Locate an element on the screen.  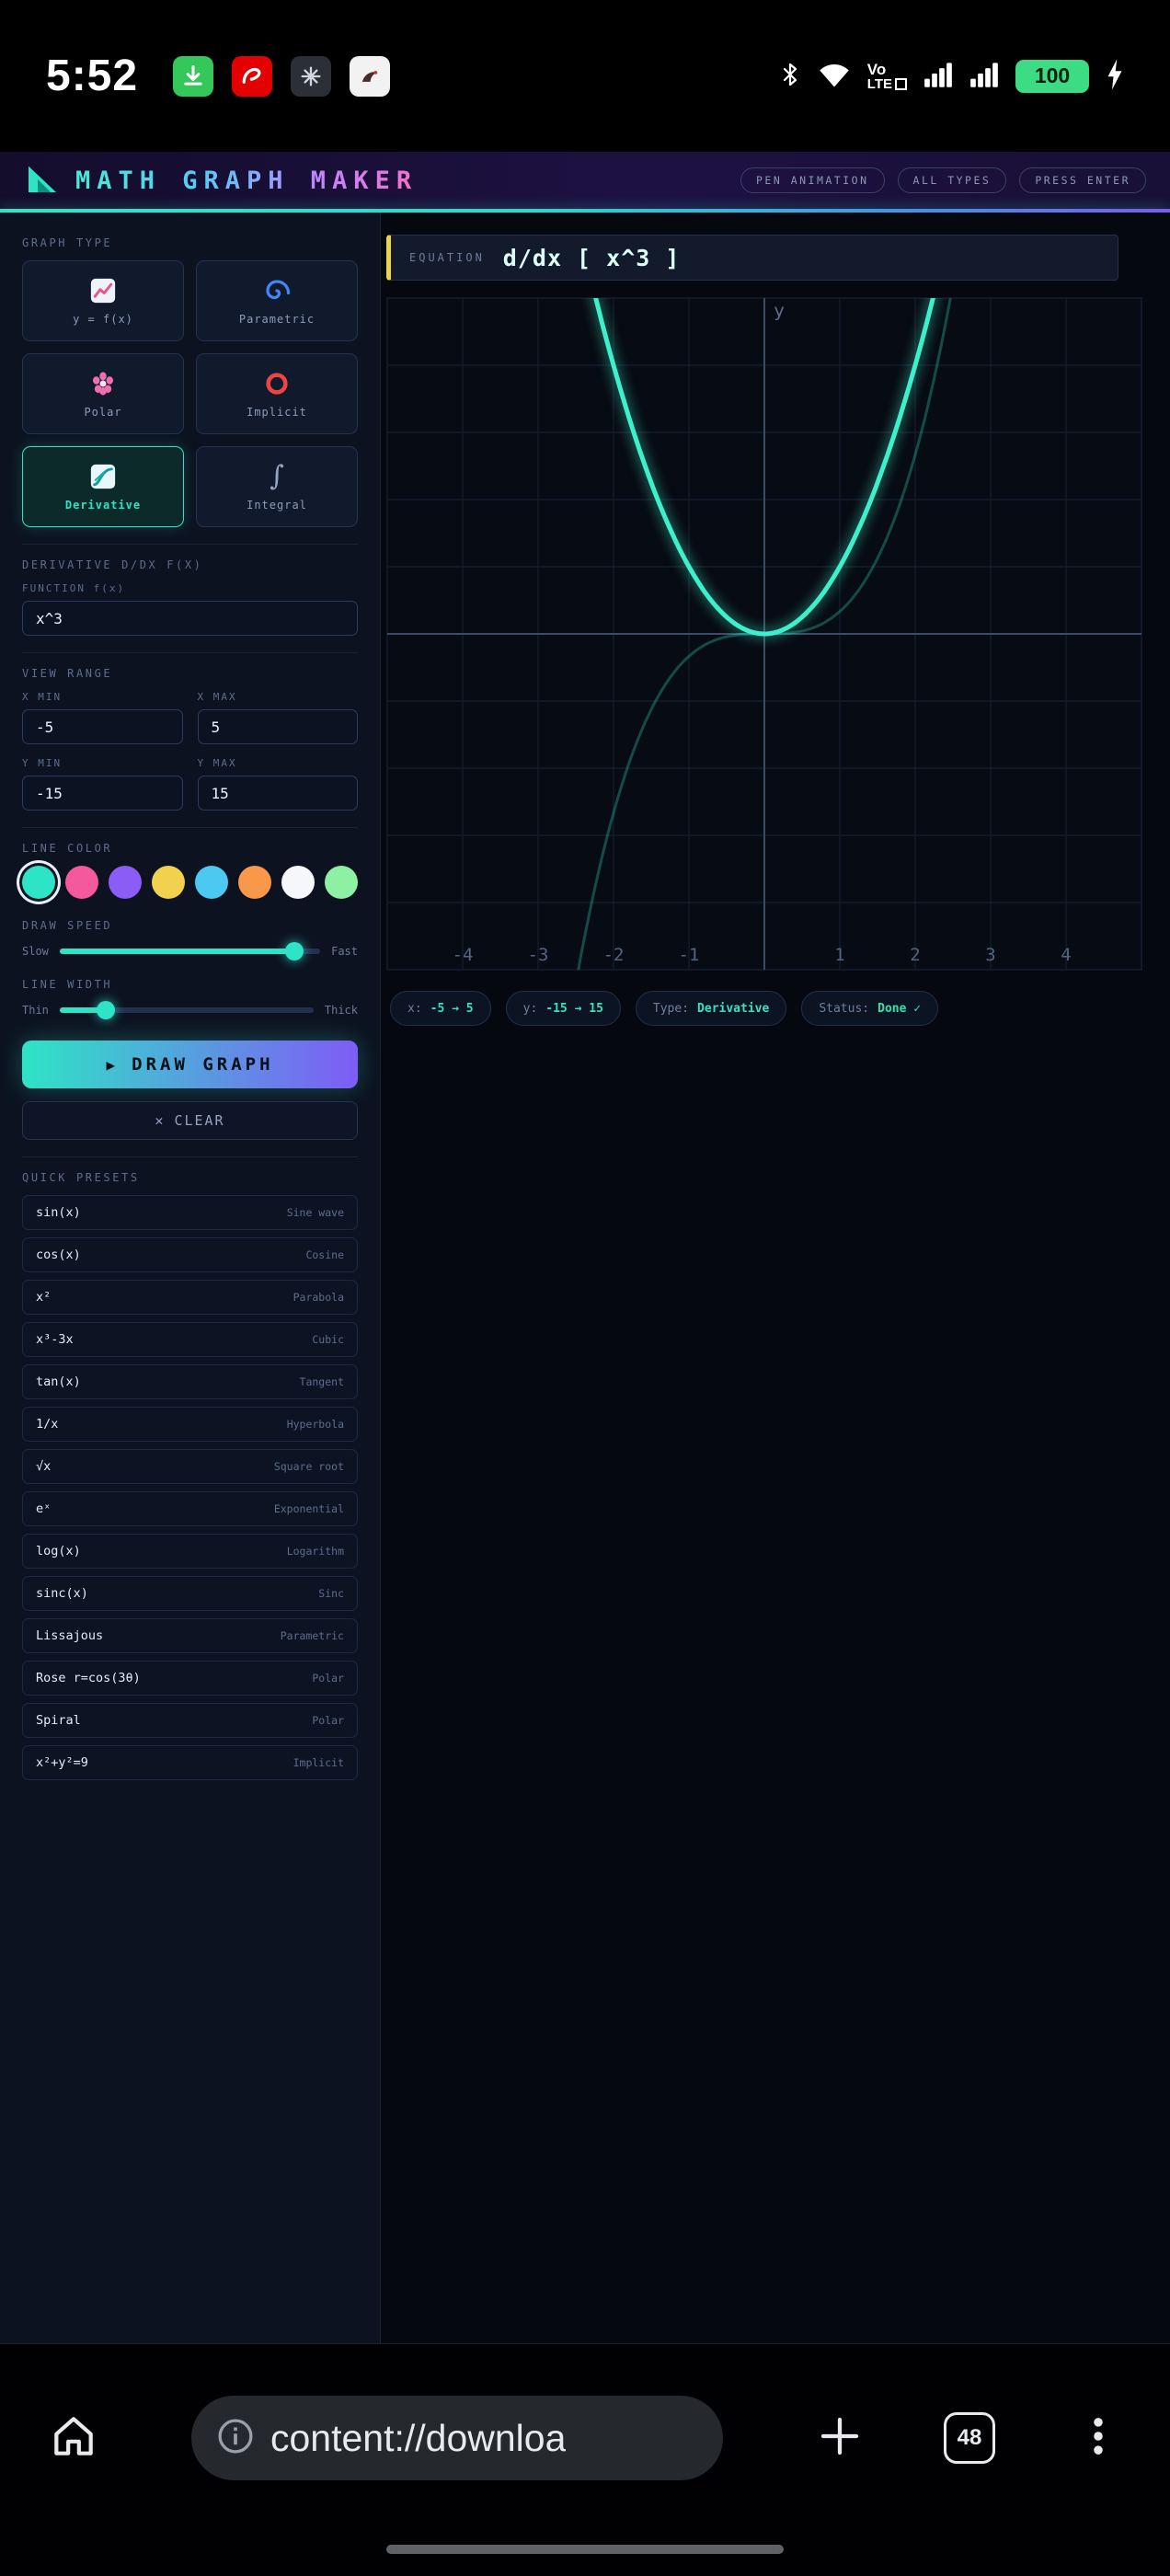
view-range-label: VIEW RANGE is located at coordinates (67, 673).